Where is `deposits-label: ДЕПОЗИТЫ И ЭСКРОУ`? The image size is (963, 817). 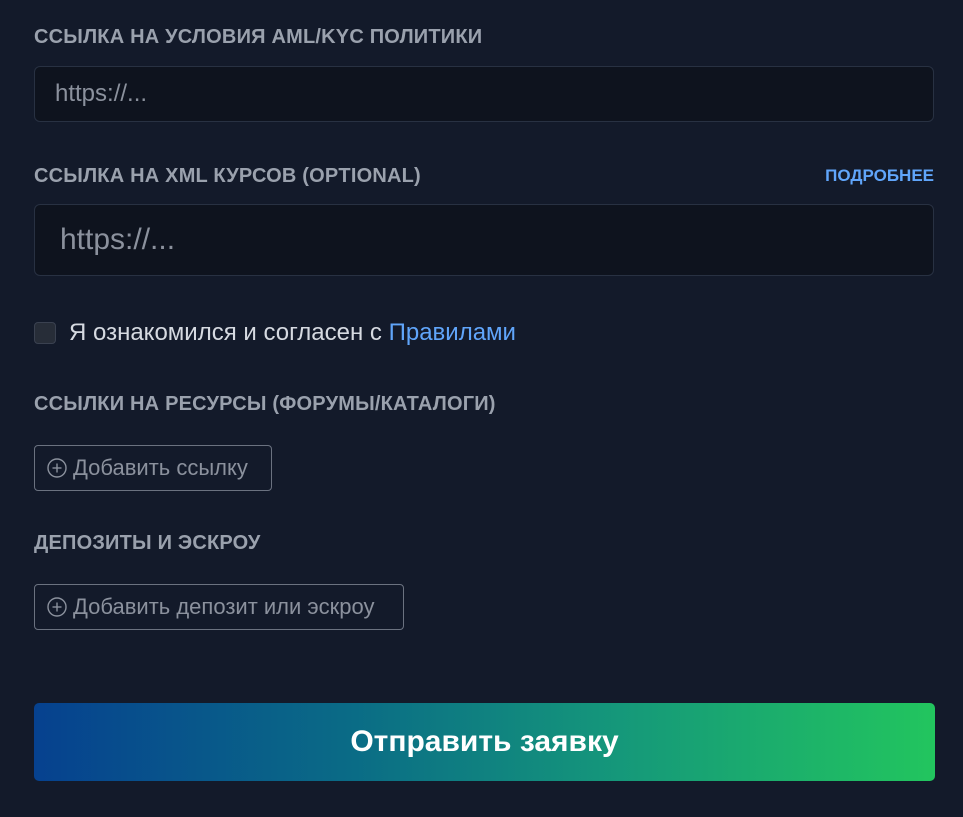 deposits-label: ДЕПОЗИТЫ И ЭСКРОУ is located at coordinates (147, 543).